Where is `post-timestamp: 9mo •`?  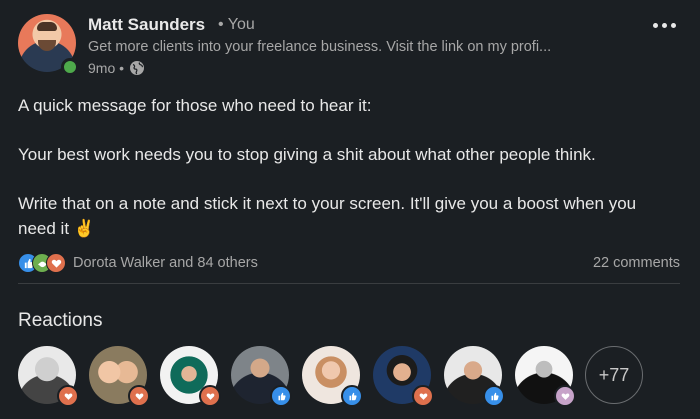 post-timestamp: 9mo • is located at coordinates (106, 68).